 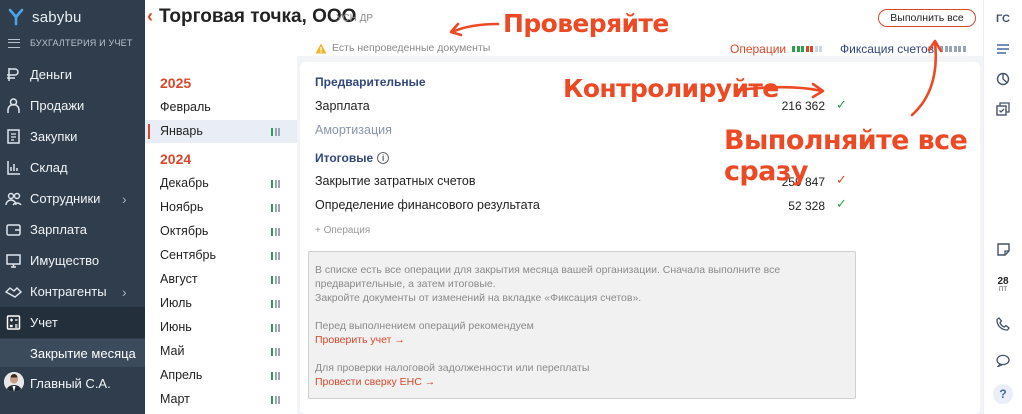 What do you see at coordinates (696, 69) in the screenshot?
I see `annotation-arrows` at bounding box center [696, 69].